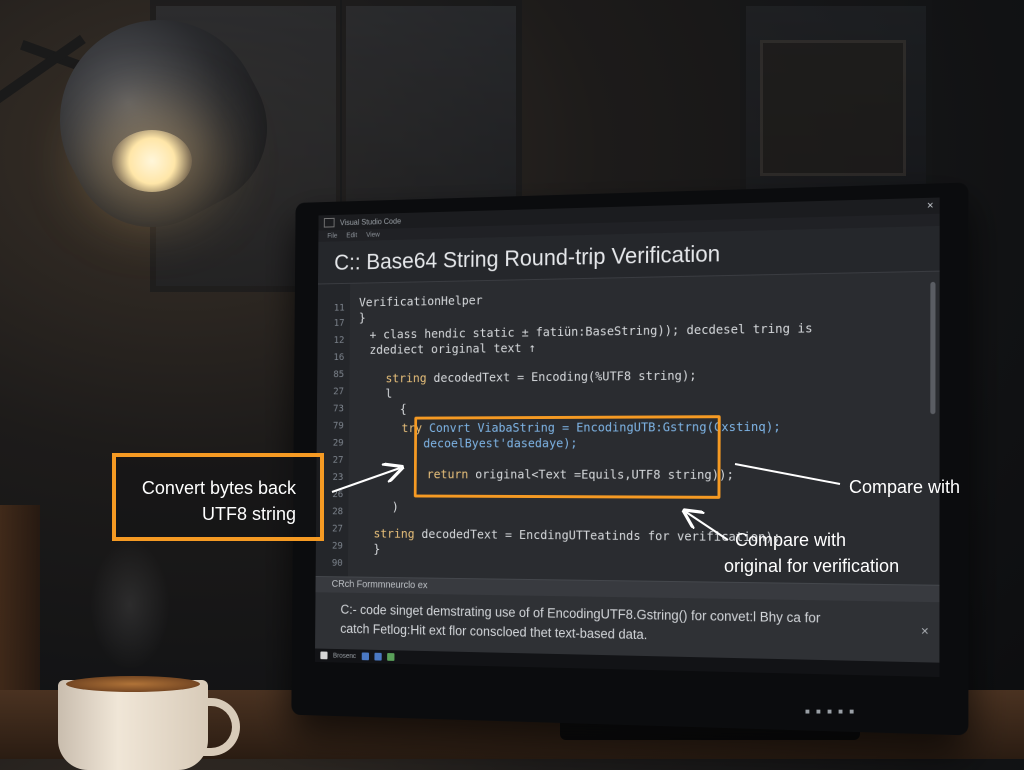 The width and height of the screenshot is (1024, 770). Describe the element at coordinates (707, 526) in the screenshot. I see `arrow-compare-original` at that location.